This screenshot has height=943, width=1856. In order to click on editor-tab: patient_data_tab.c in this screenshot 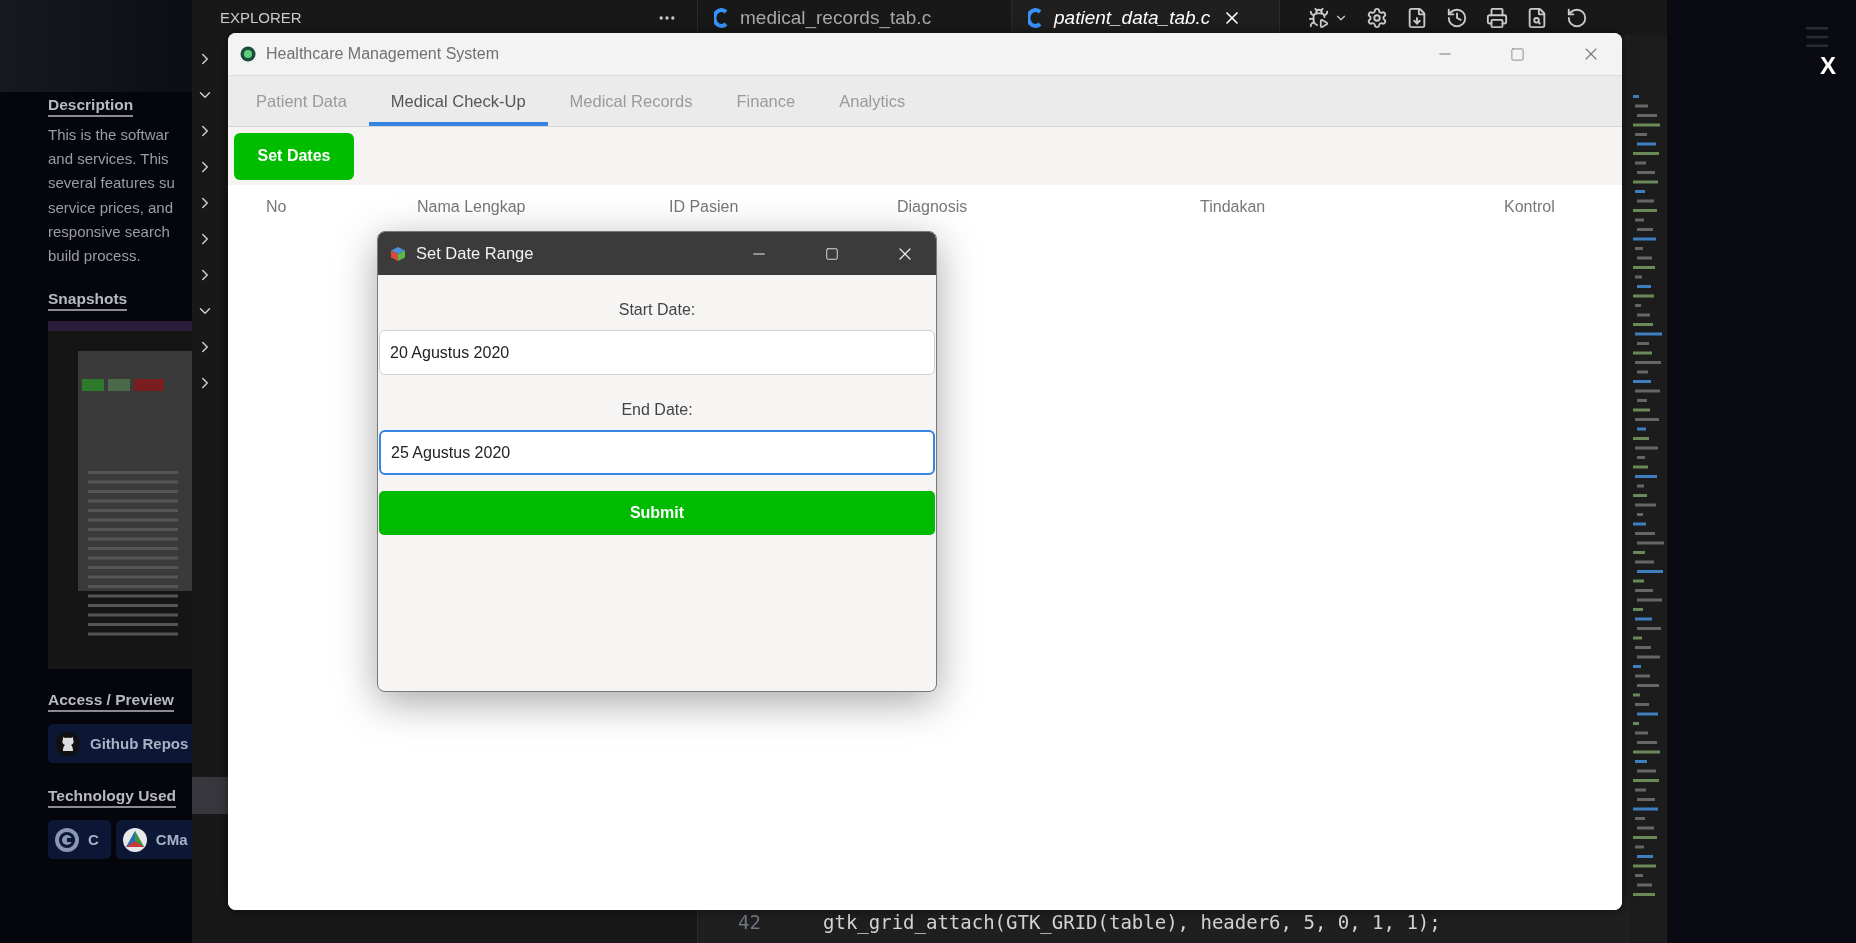, I will do `click(1146, 17)`.